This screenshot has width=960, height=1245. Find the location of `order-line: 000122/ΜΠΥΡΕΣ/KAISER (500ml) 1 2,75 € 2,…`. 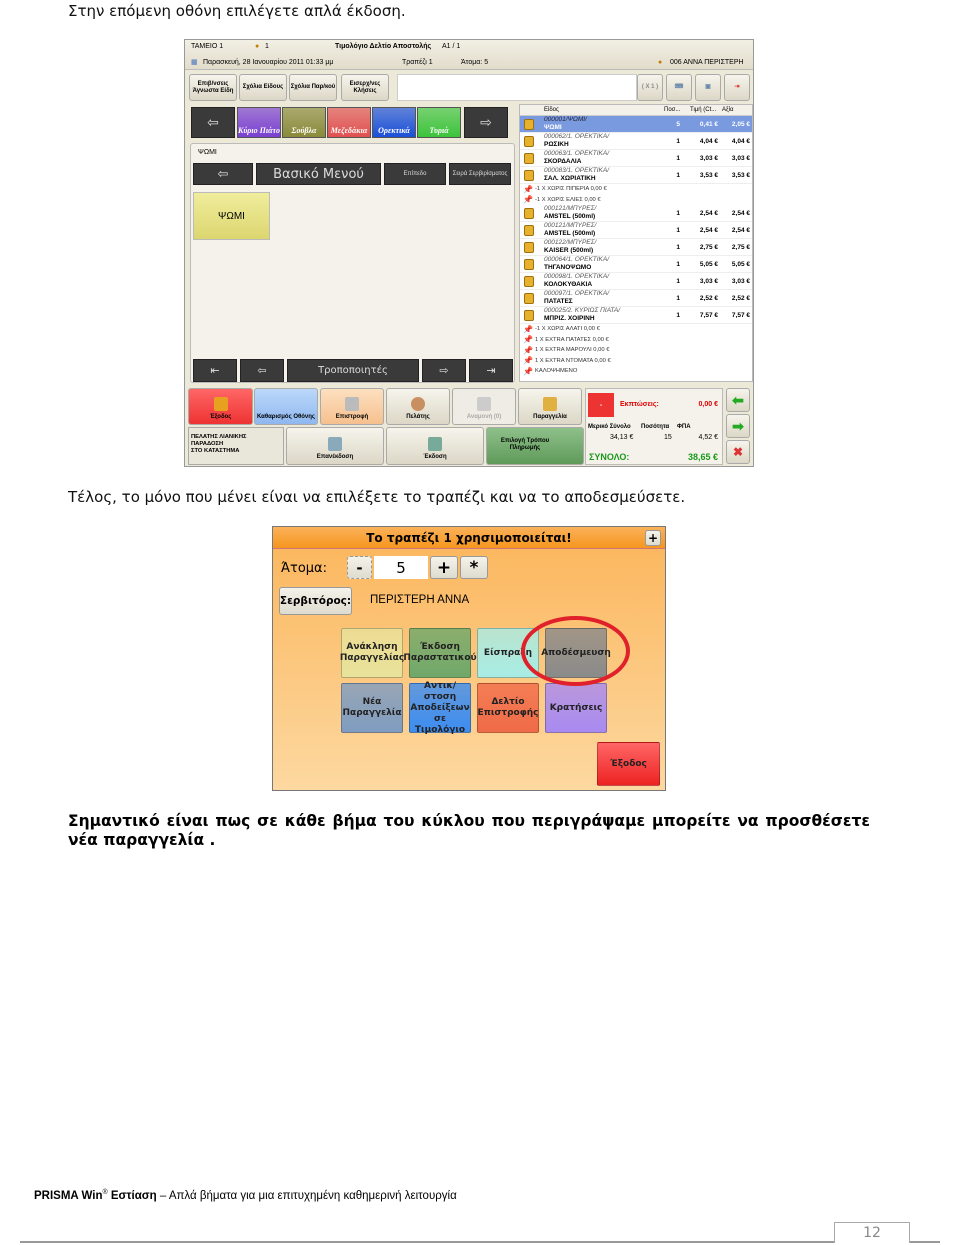

order-line: 000122/ΜΠΥΡΕΣ/KAISER (500ml) 1 2,75 € 2,… is located at coordinates (636, 247).